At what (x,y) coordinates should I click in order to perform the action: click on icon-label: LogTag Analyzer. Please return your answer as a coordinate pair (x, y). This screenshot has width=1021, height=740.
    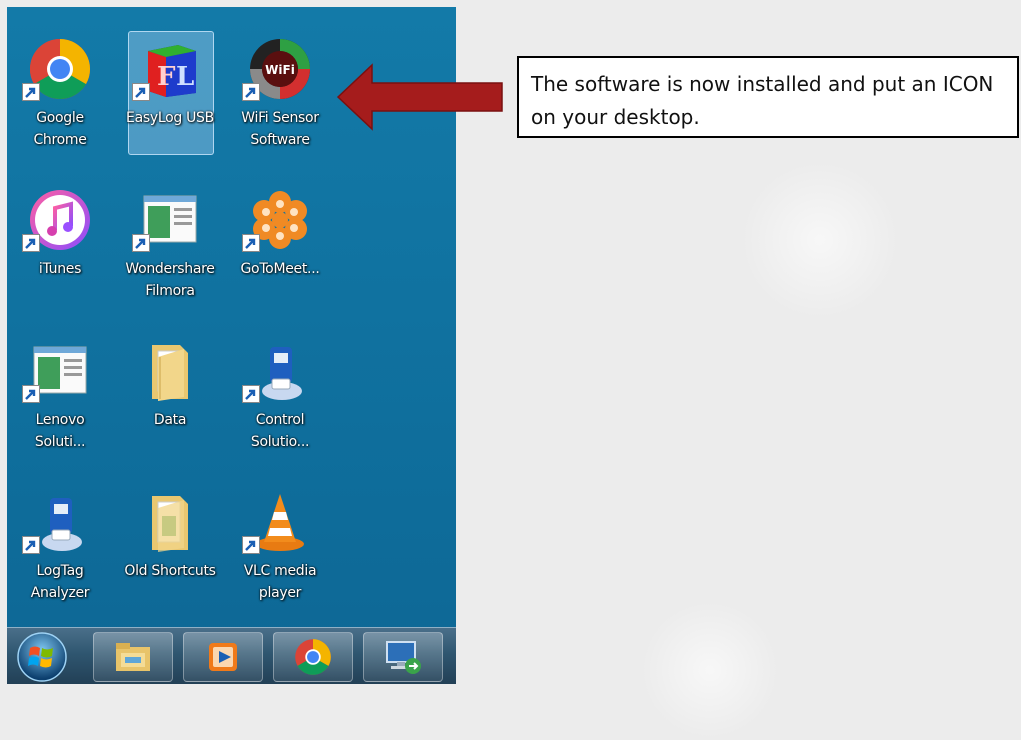
    Looking at the image, I should click on (60, 582).